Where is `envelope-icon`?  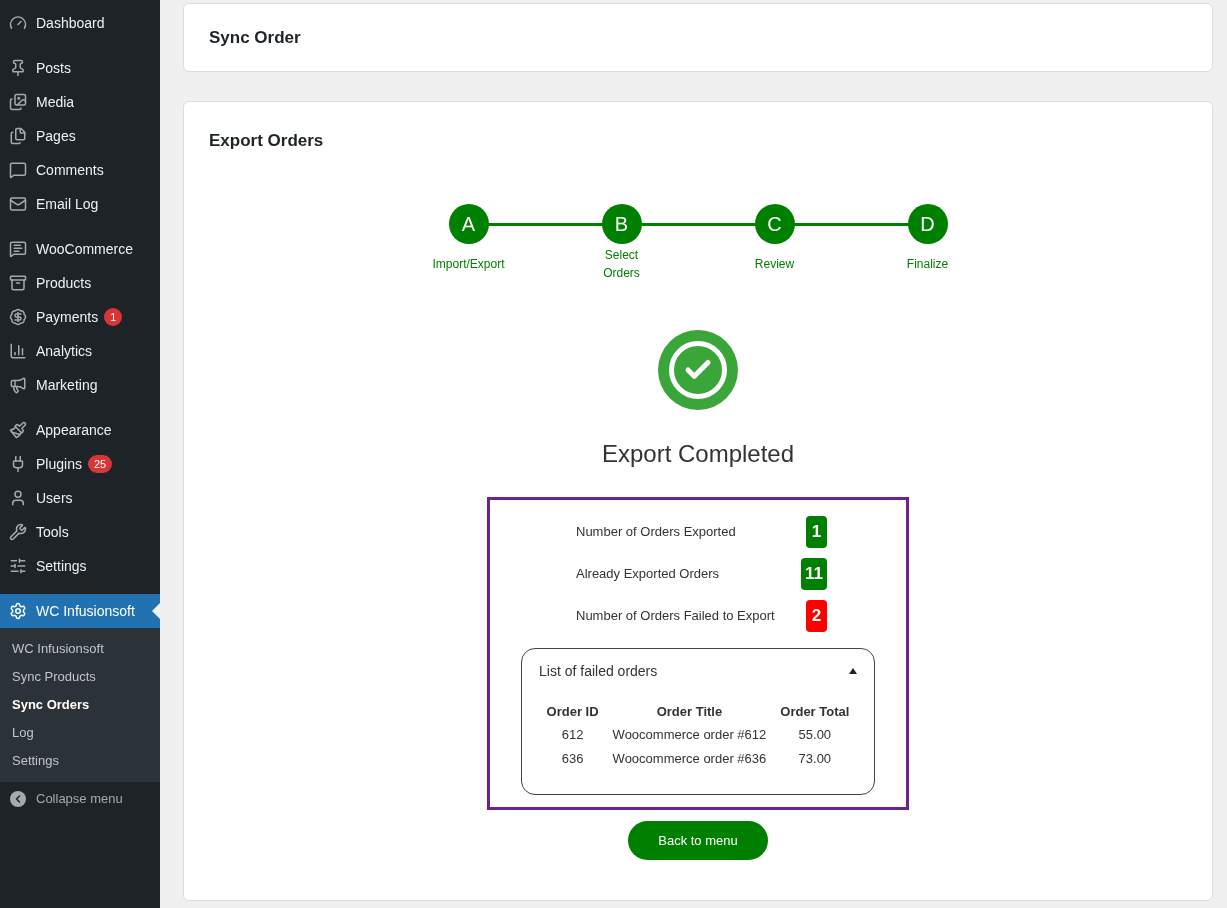 envelope-icon is located at coordinates (18, 204).